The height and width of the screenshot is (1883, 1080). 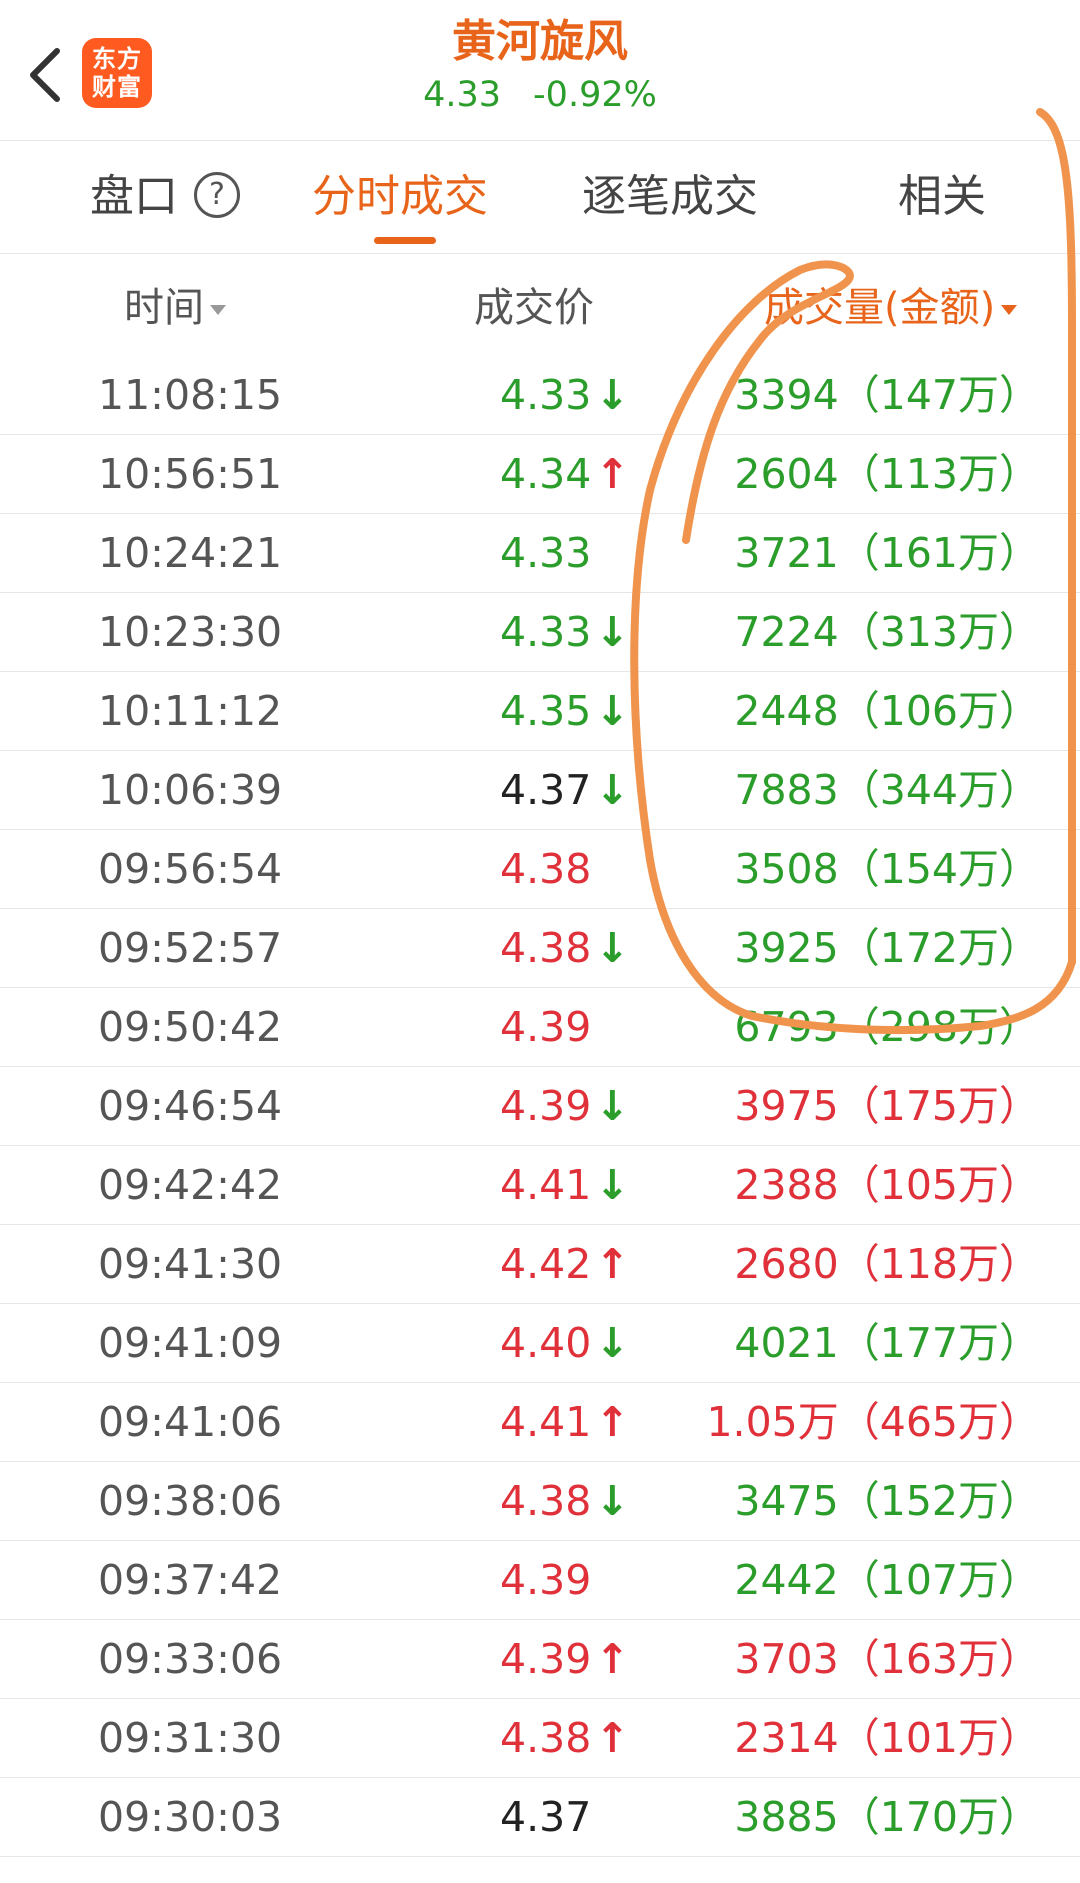 What do you see at coordinates (546, 474) in the screenshot?
I see `trade-price-value: 4.34` at bounding box center [546, 474].